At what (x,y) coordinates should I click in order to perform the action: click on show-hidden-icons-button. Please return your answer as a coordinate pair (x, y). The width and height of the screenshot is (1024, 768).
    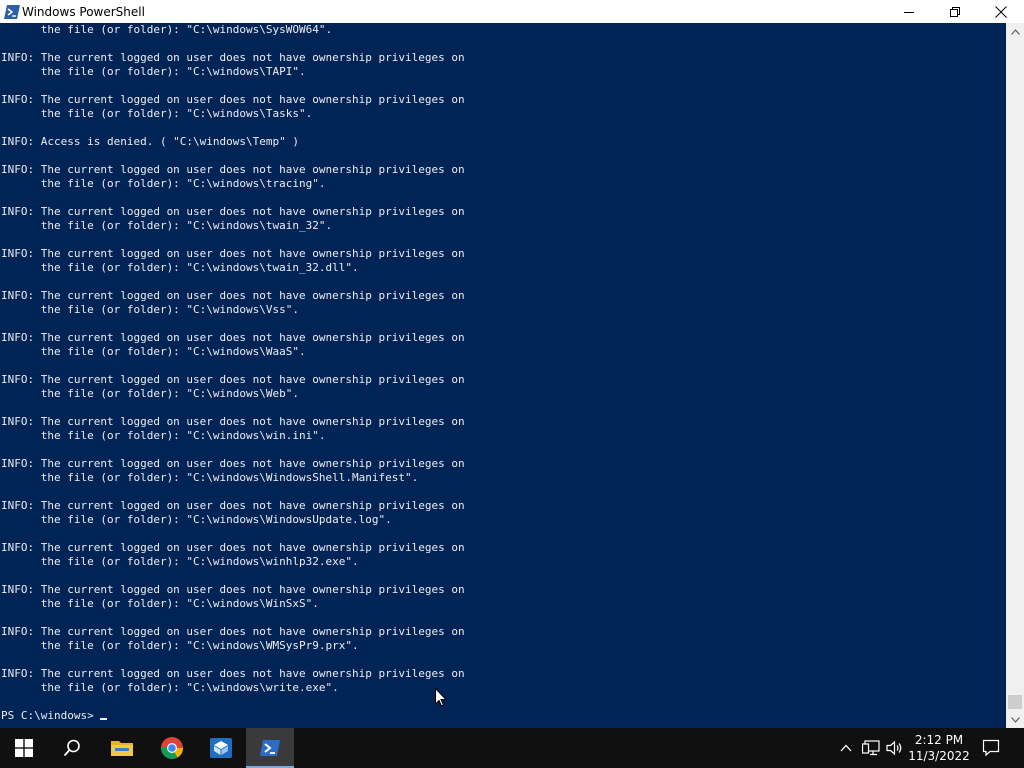
    Looking at the image, I should click on (846, 748).